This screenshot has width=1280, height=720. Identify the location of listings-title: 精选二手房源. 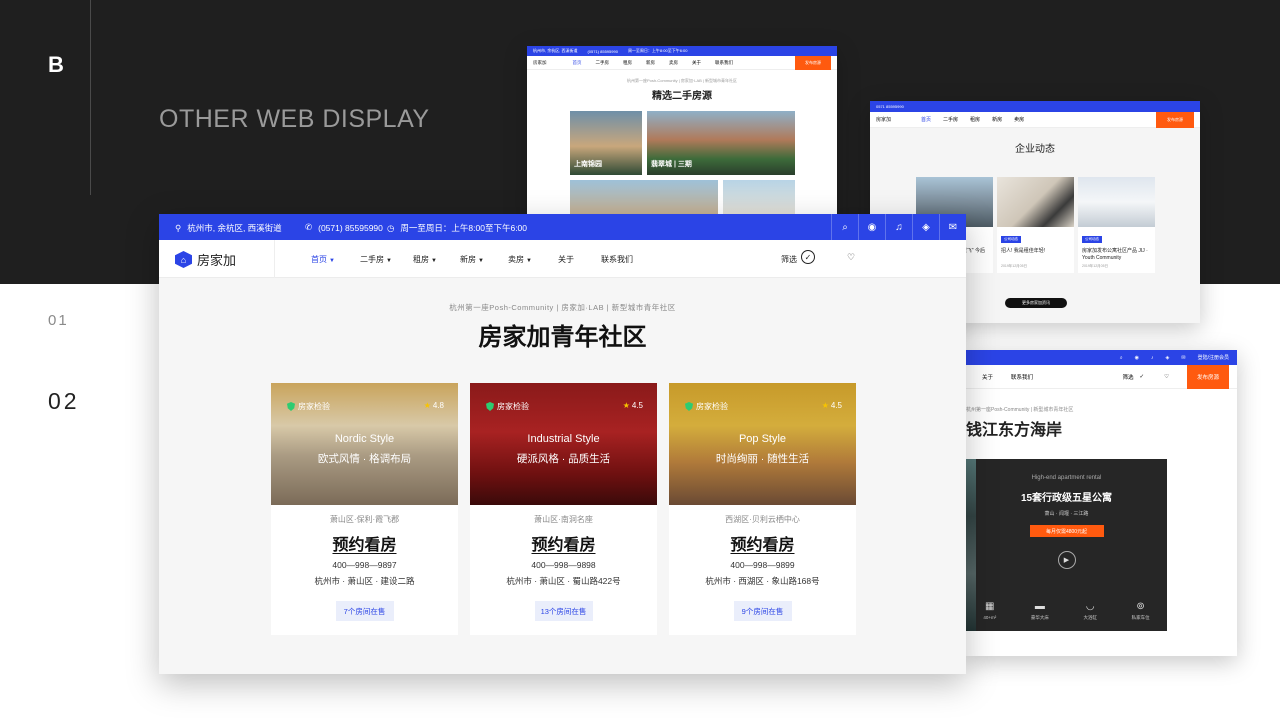
(682, 96).